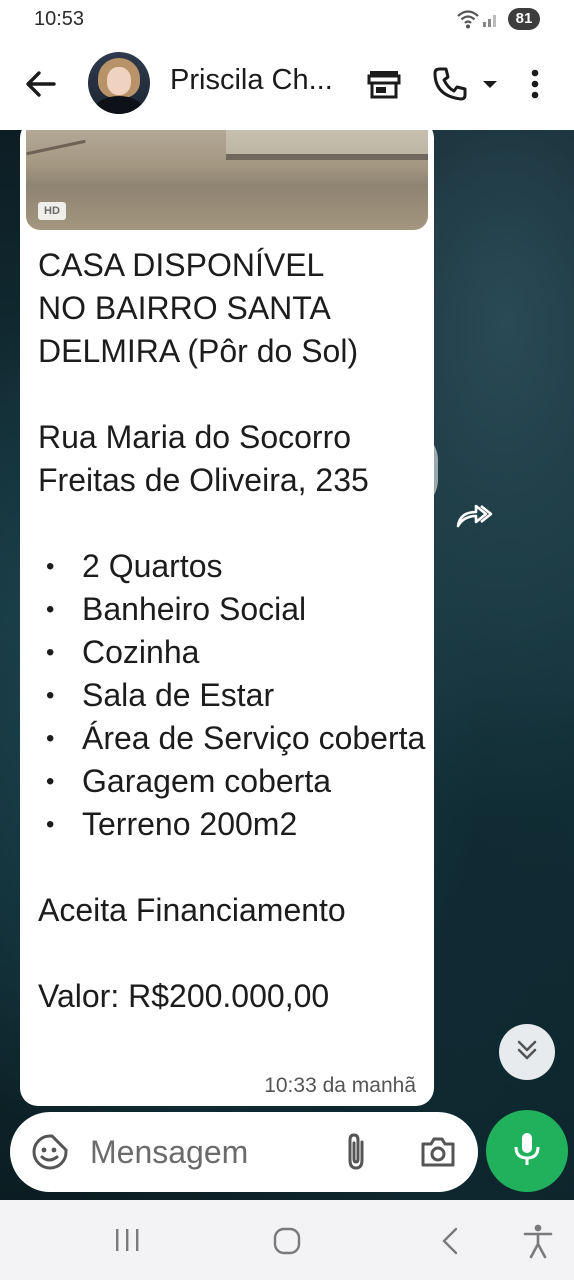 The image size is (574, 1280). I want to click on back-arrow-icon, so click(40, 84).